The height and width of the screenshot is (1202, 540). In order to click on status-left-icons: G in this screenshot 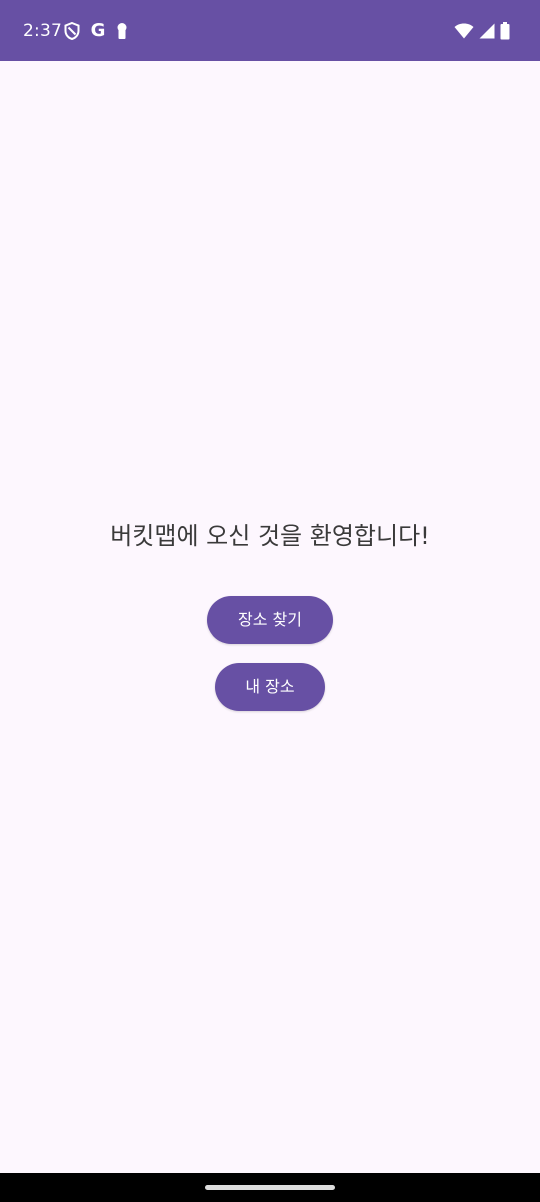, I will do `click(96, 31)`.